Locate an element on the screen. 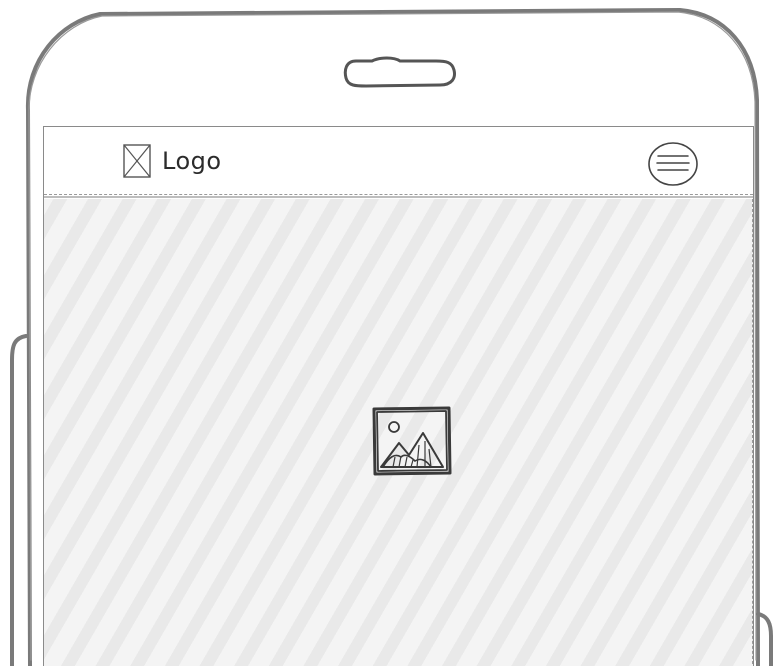 This screenshot has height=666, width=779. image-placeholder-box-icon is located at coordinates (137, 161).